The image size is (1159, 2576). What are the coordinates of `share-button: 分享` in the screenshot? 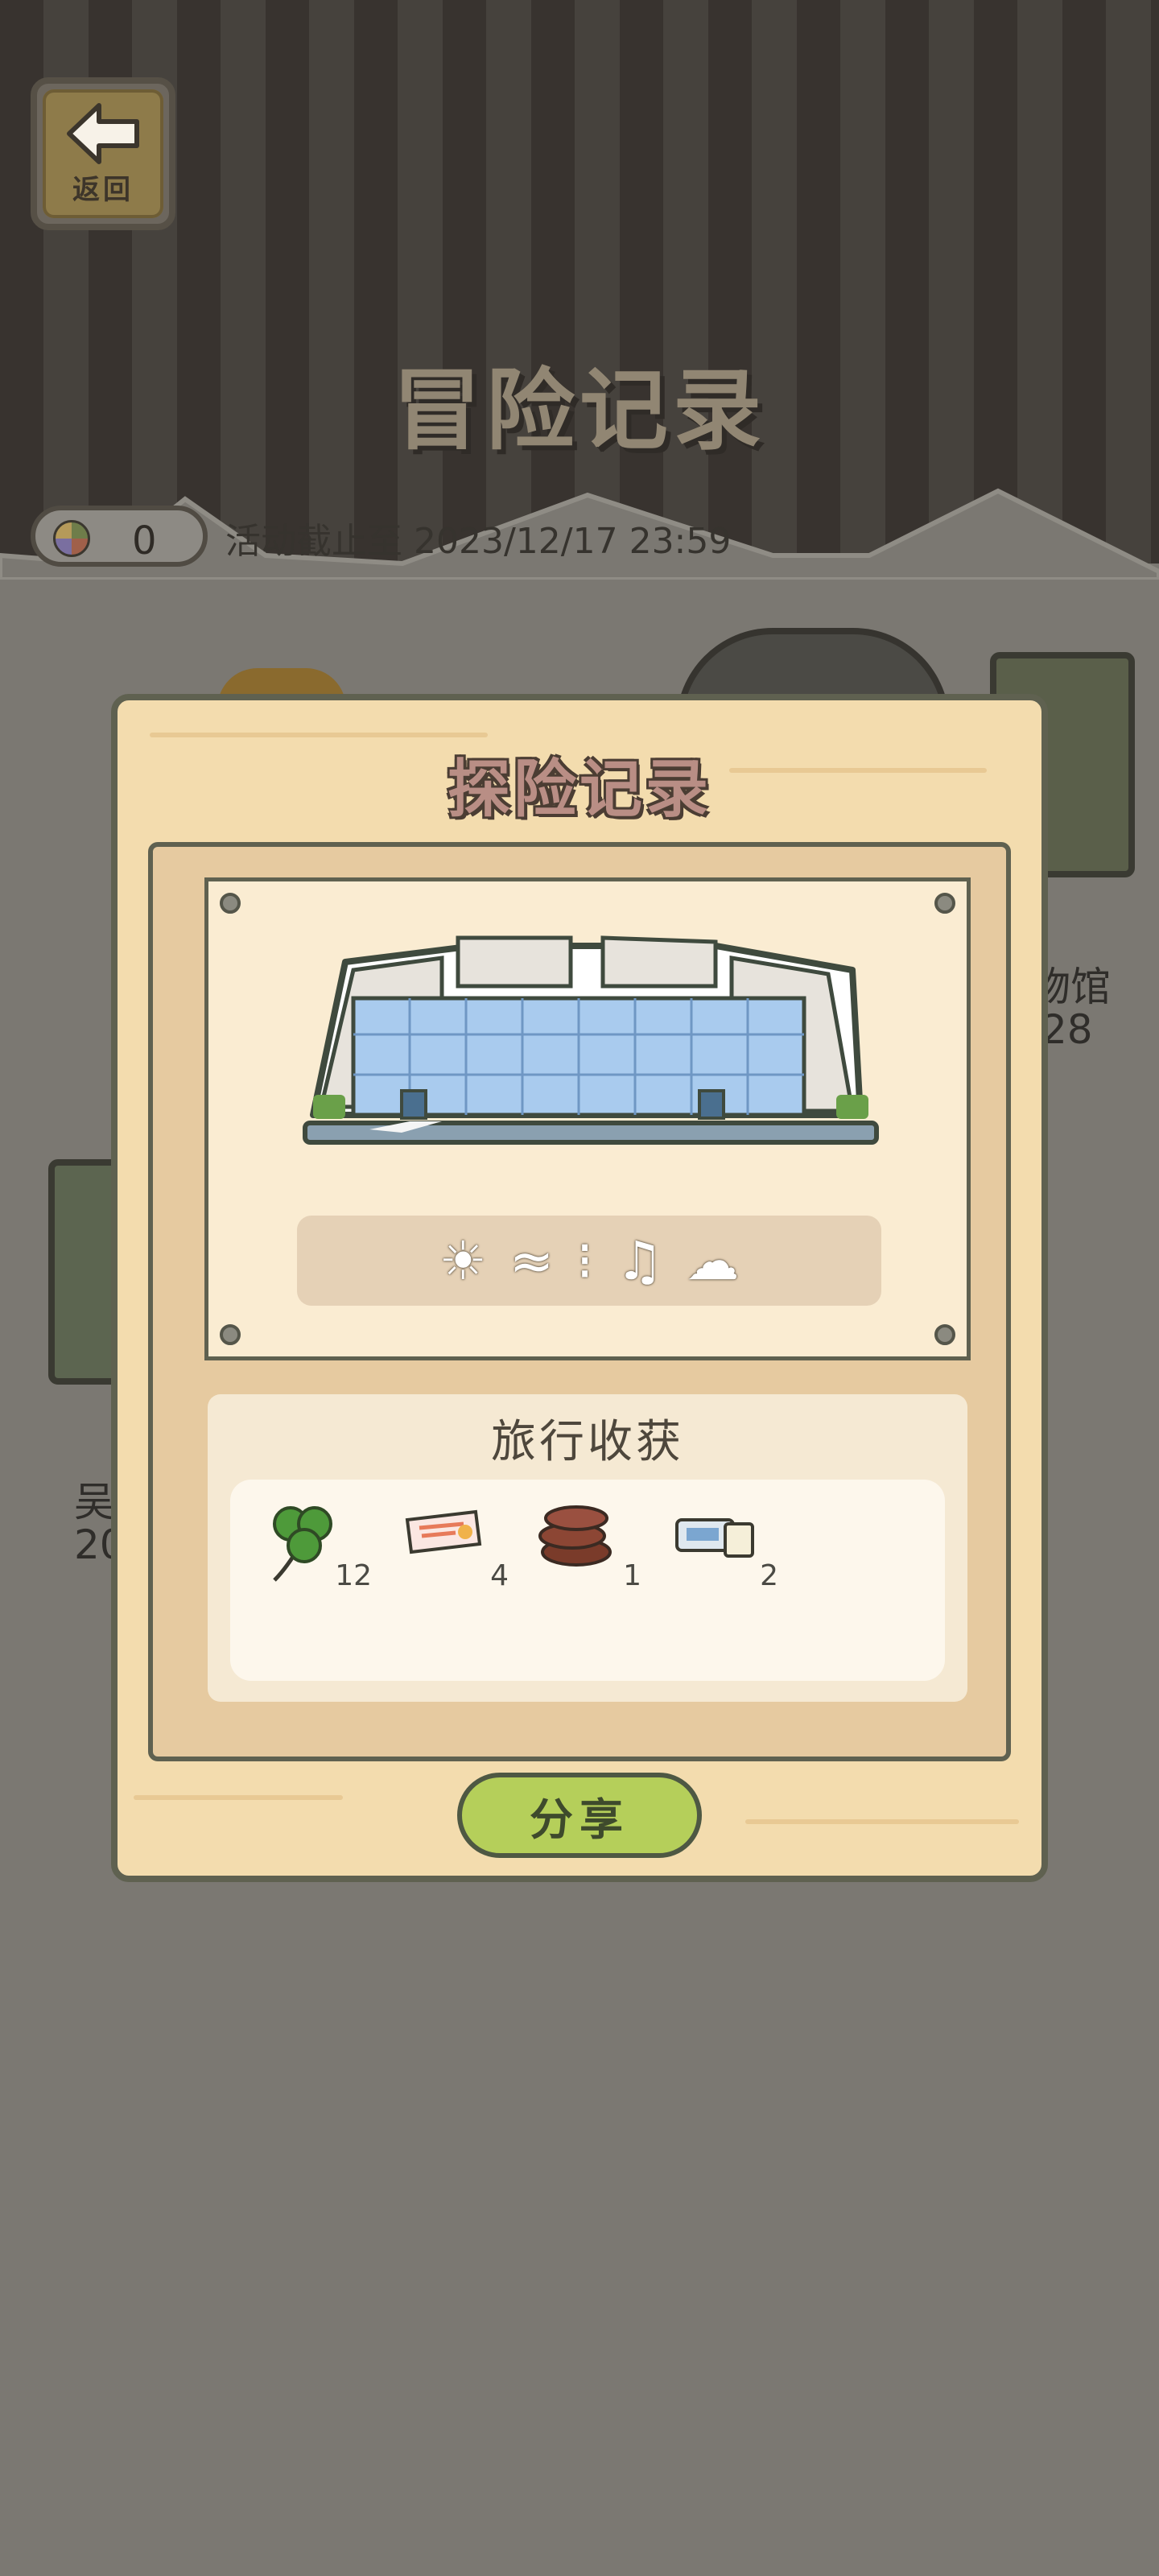 It's located at (579, 1815).